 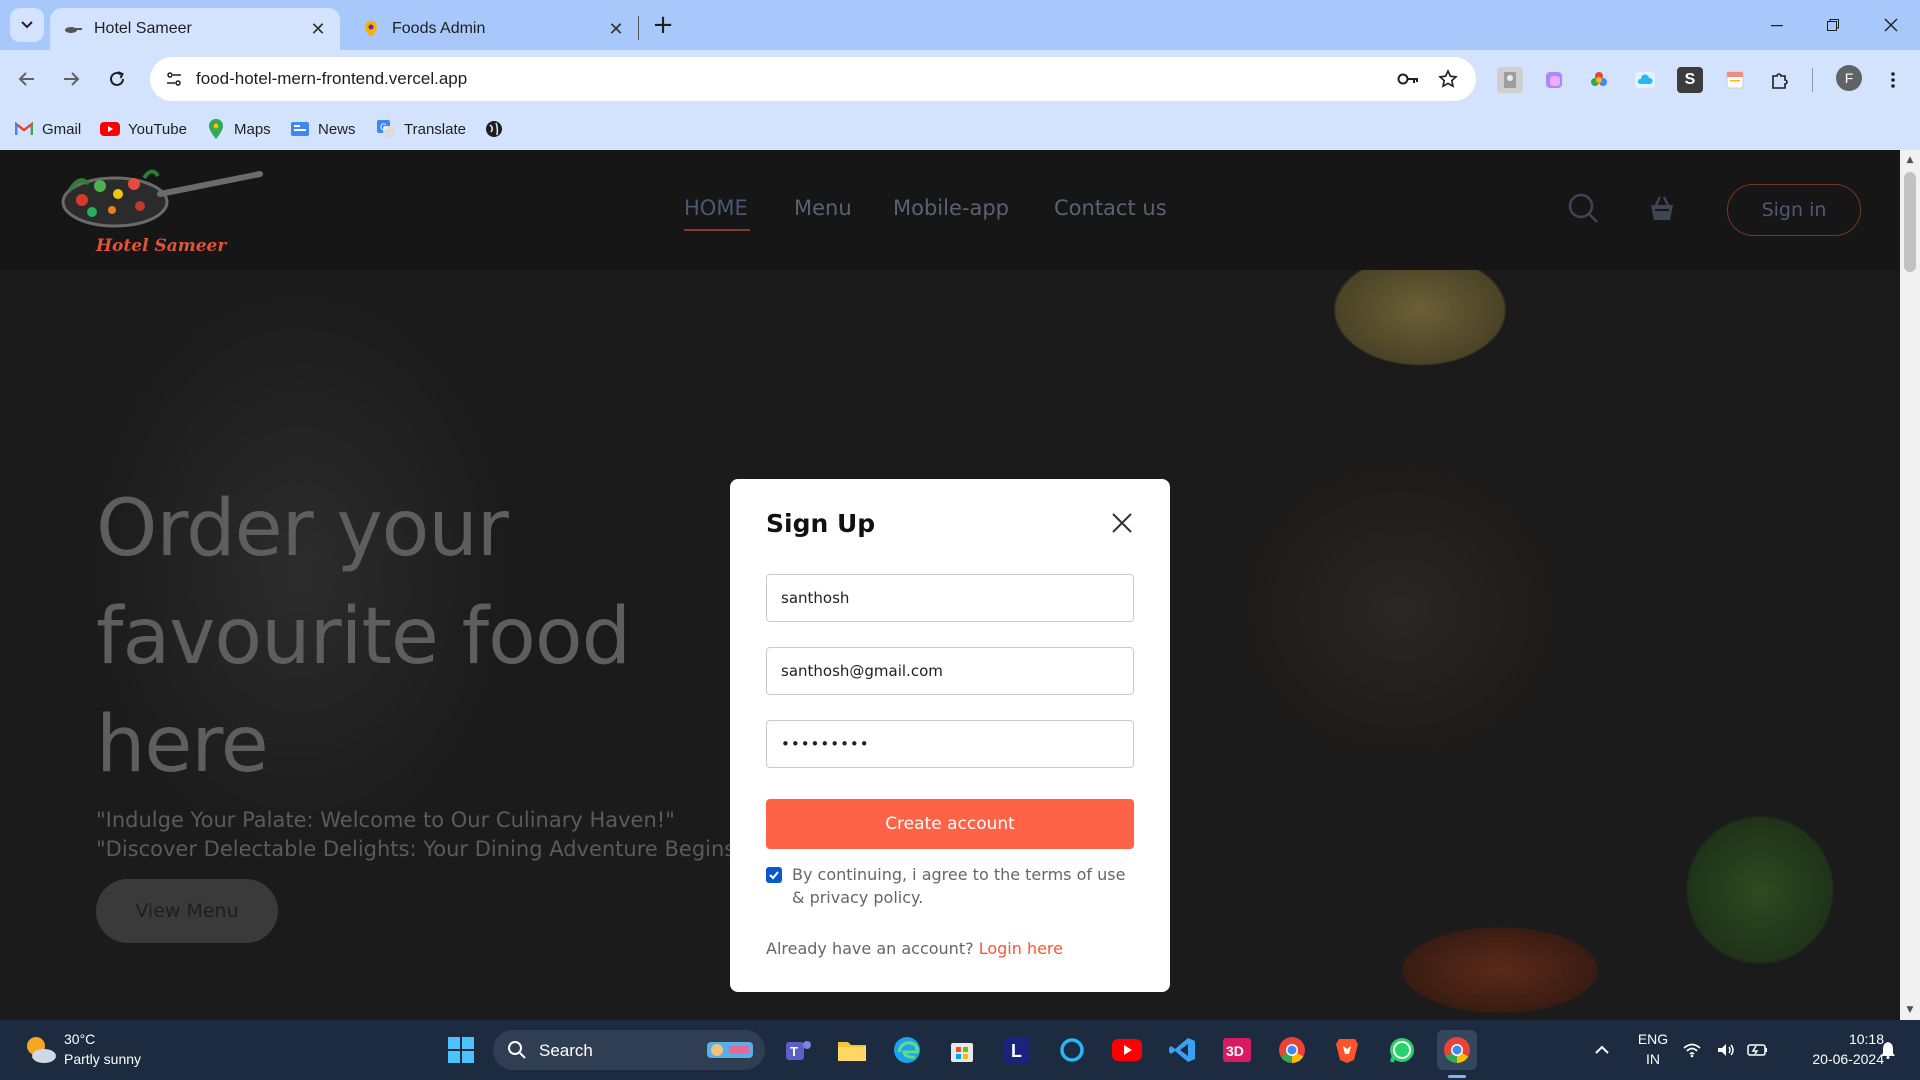 I want to click on taskbar-search: Search, so click(x=629, y=1050).